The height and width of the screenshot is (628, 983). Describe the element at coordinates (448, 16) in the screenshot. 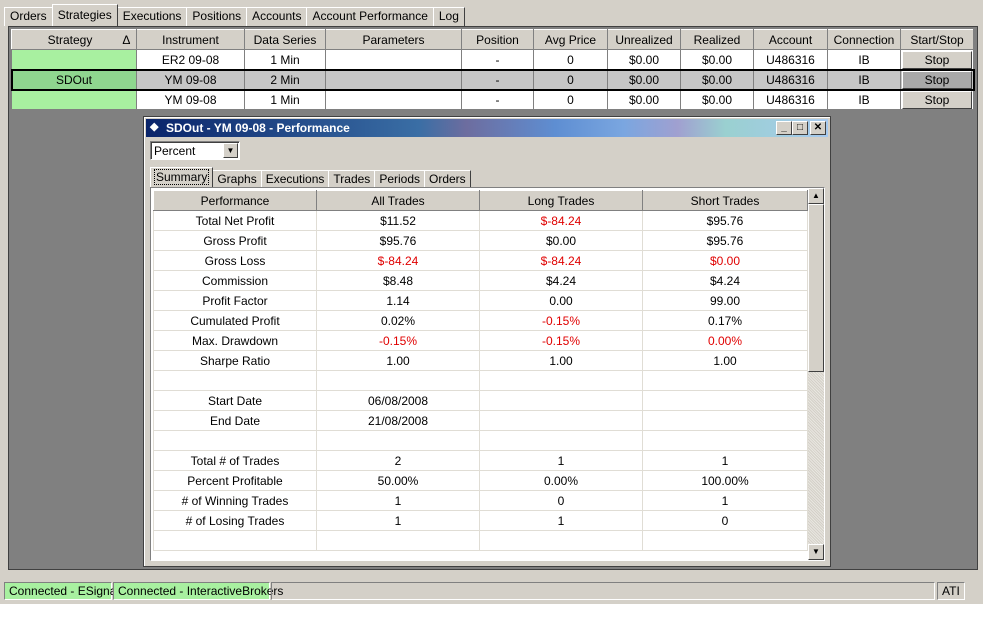

I see `tab-log: Log` at that location.